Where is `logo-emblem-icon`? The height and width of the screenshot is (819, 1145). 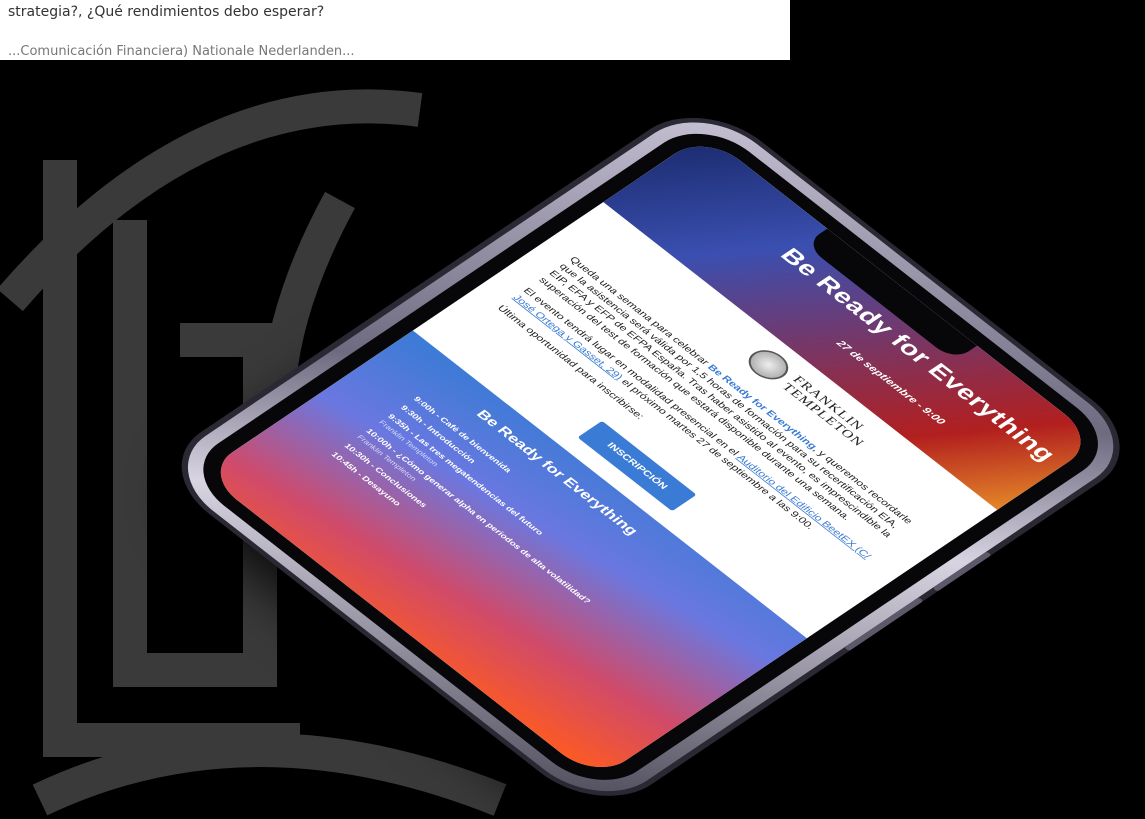 logo-emblem-icon is located at coordinates (768, 365).